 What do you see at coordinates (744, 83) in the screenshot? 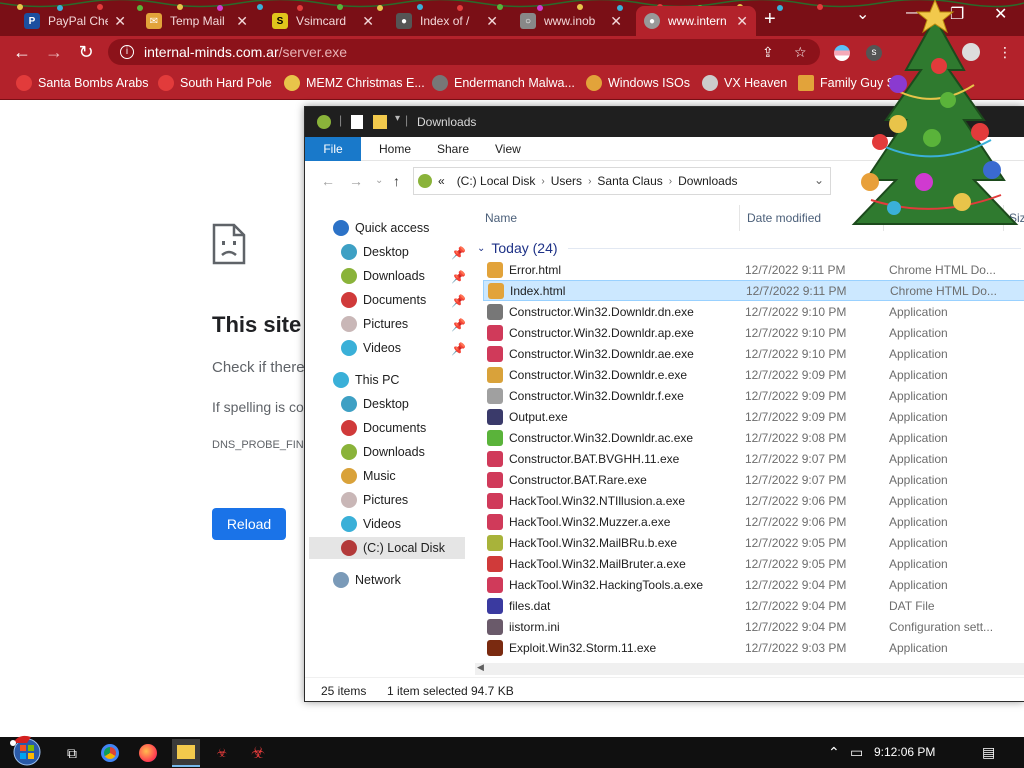
I see `bookmark-item: VX Heaven` at bounding box center [744, 83].